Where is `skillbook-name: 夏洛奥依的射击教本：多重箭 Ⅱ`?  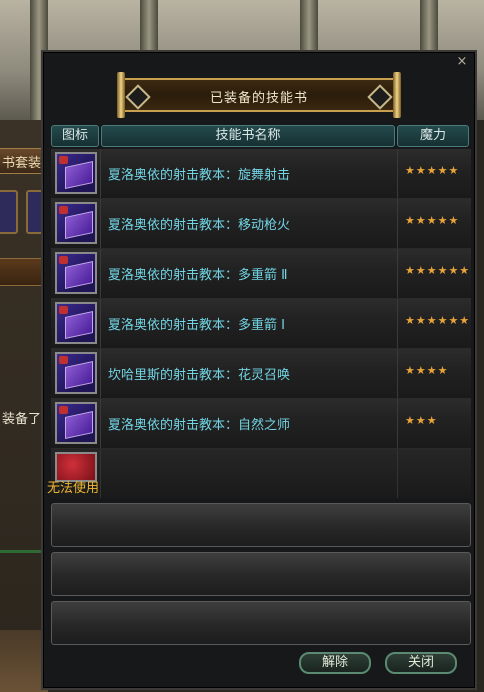
skillbook-name: 夏洛奥依的射击教本：多重箭 Ⅱ is located at coordinates (198, 275).